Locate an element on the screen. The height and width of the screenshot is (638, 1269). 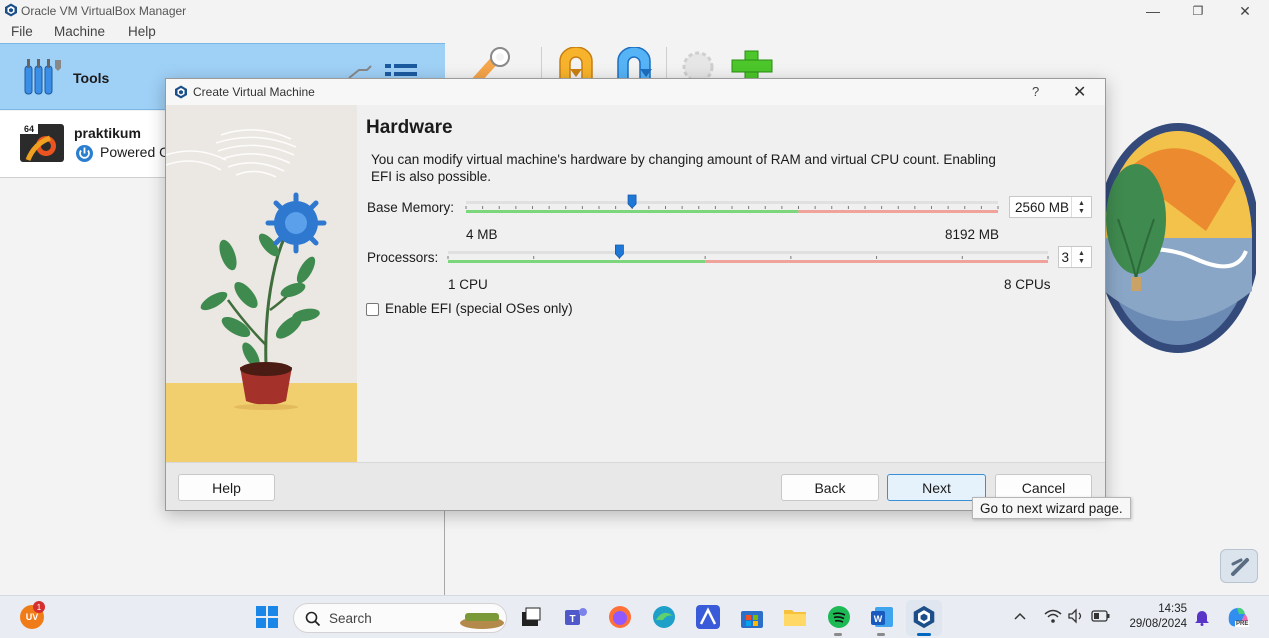
teams-icon: T is located at coordinates (576, 617).